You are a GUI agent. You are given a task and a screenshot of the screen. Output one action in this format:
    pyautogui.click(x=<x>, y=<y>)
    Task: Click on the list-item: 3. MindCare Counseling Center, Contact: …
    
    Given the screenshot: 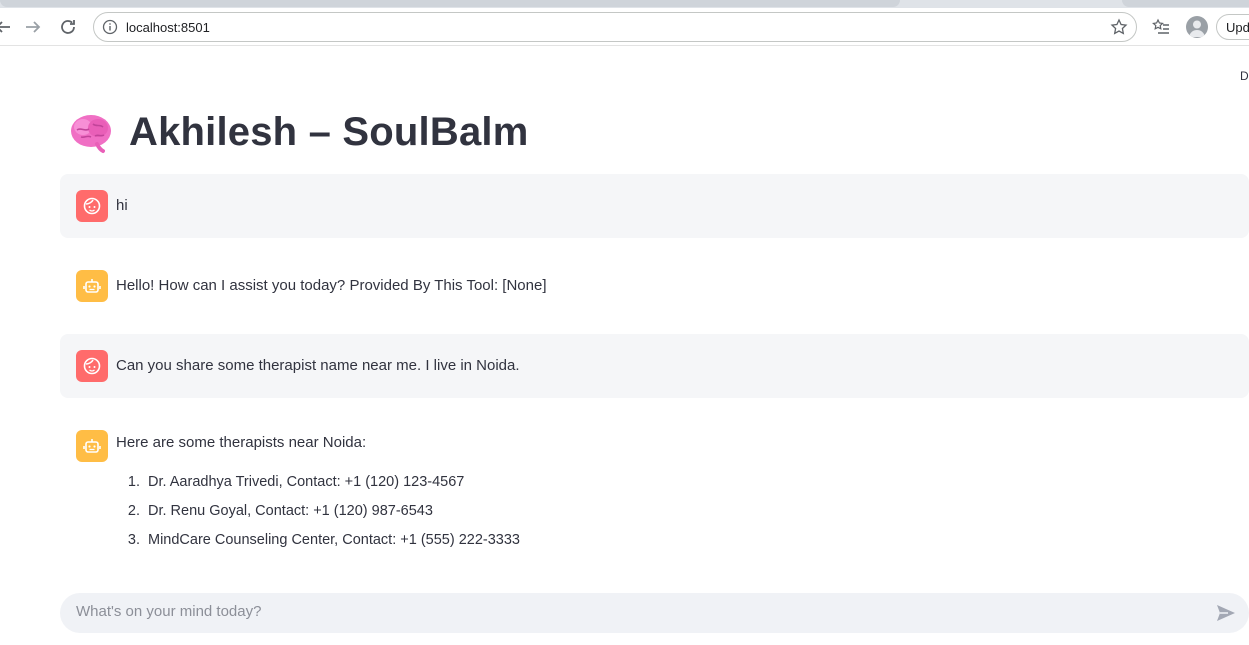 What is the action you would take?
    pyautogui.click(x=318, y=546)
    